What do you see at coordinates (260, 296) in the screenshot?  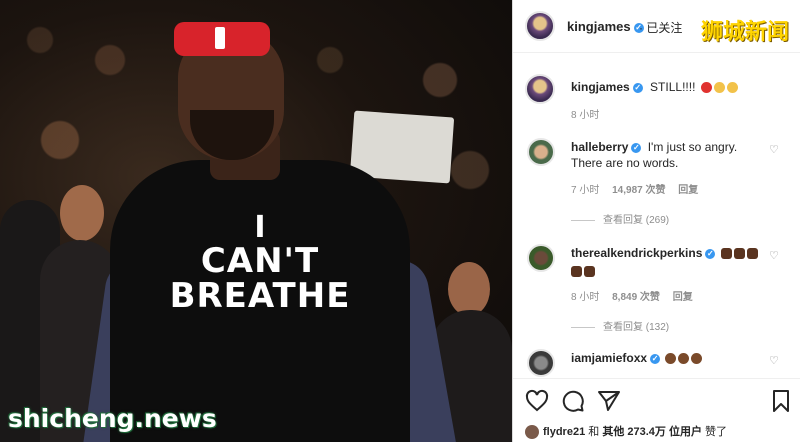 I see `shirt-line-3: BREATHE` at bounding box center [260, 296].